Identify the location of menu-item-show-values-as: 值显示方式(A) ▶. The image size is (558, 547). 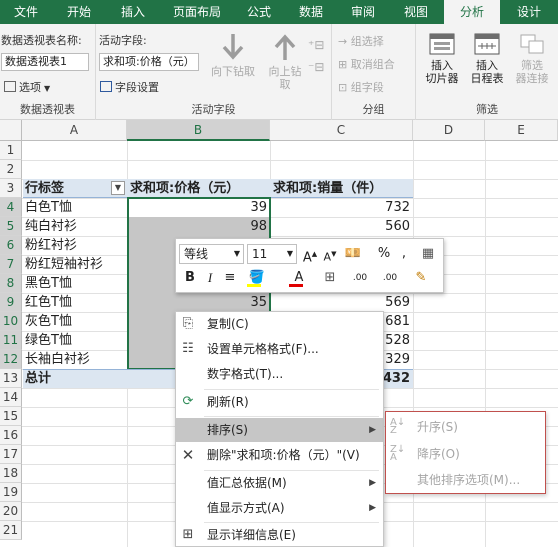
(279, 508).